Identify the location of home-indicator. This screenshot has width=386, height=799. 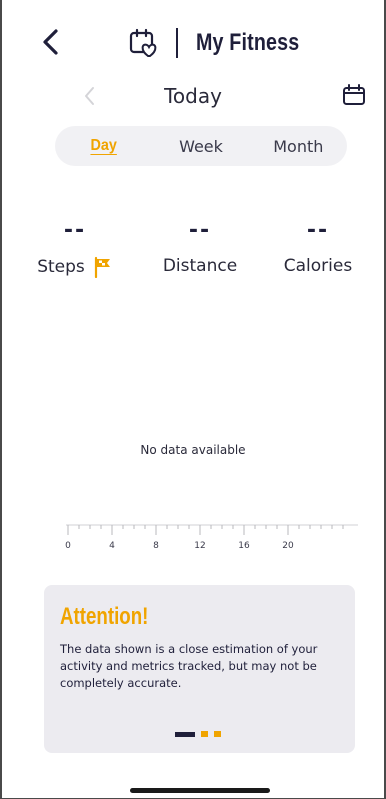
(200, 790).